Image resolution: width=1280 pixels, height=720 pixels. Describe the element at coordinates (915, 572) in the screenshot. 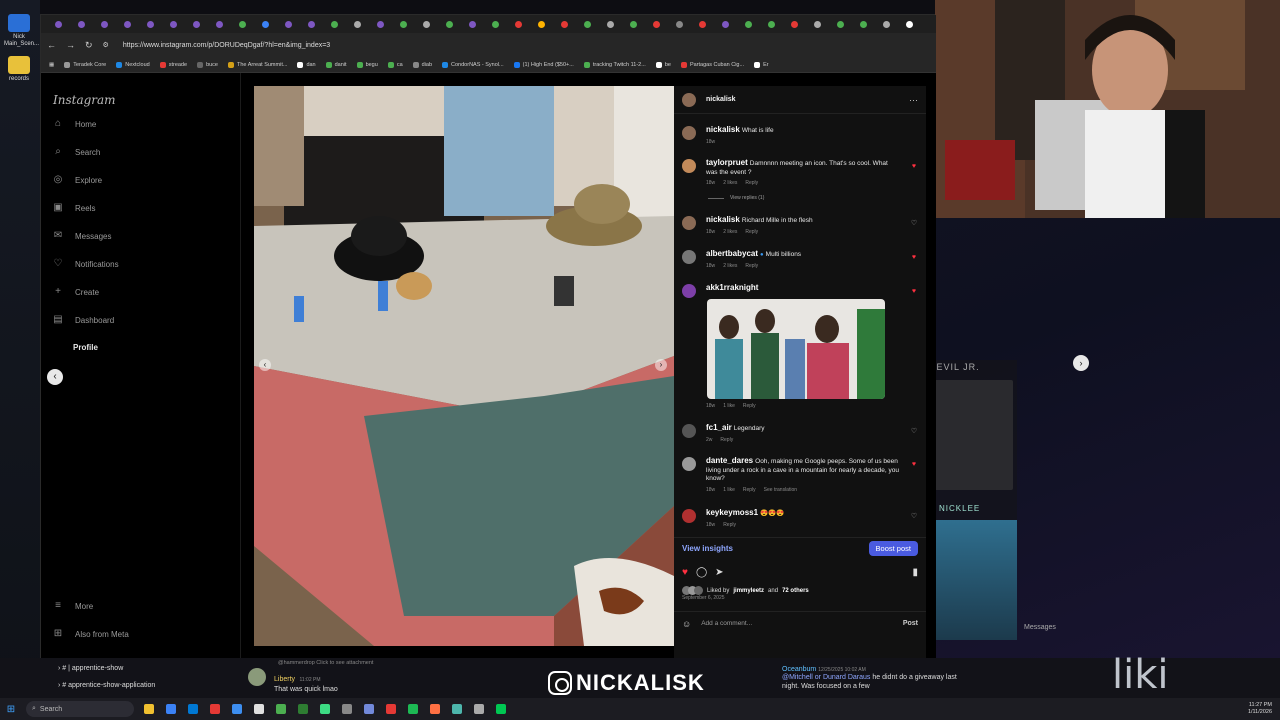

I see `save-icon: ▮` at that location.